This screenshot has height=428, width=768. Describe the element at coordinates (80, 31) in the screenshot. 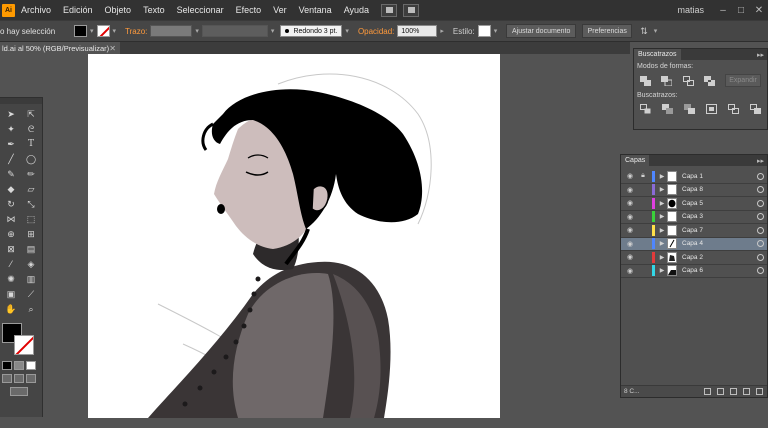

I see `fill-swatch` at that location.